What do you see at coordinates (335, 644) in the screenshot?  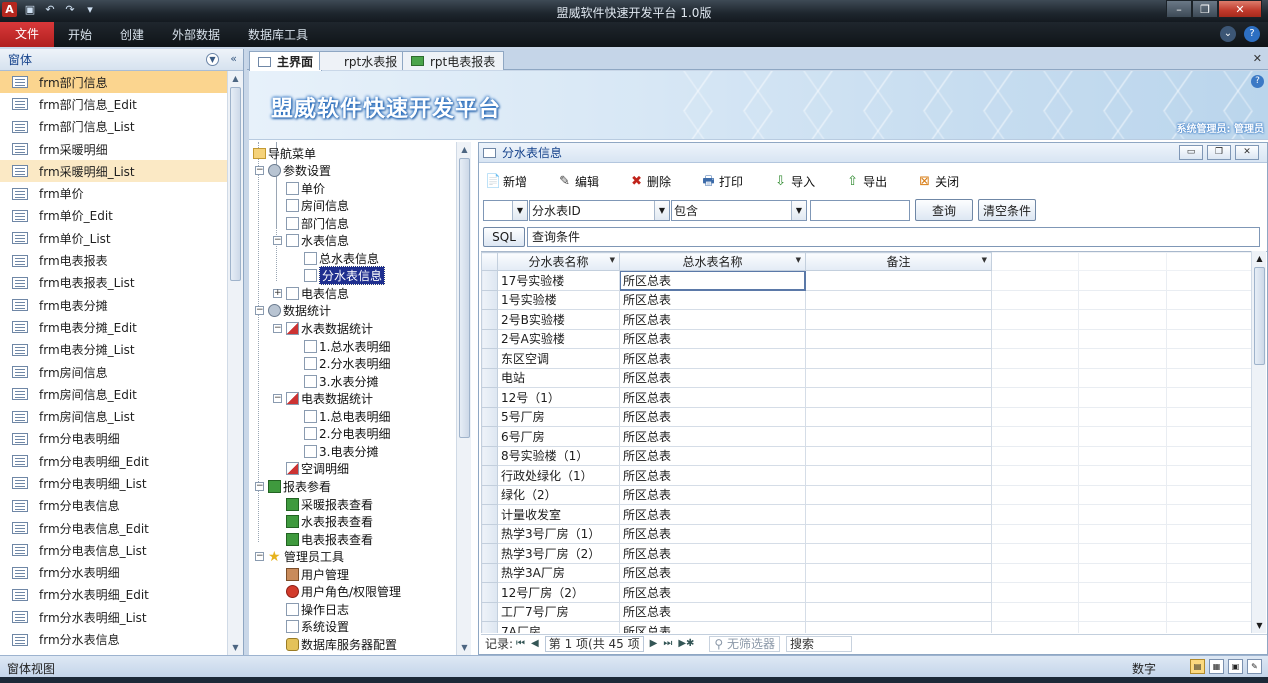 I see `tree-node: 数据库服务器配置` at bounding box center [335, 644].